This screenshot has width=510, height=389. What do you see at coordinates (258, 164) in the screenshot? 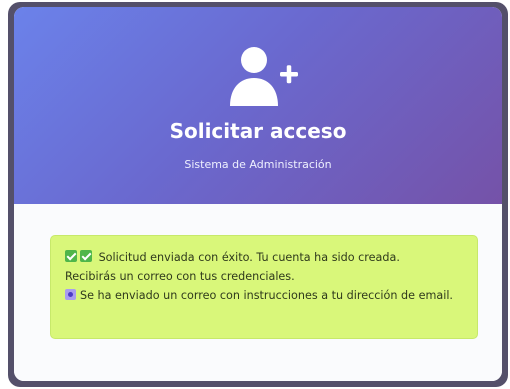
I see `page-subtitle: Sistema de Administración` at bounding box center [258, 164].